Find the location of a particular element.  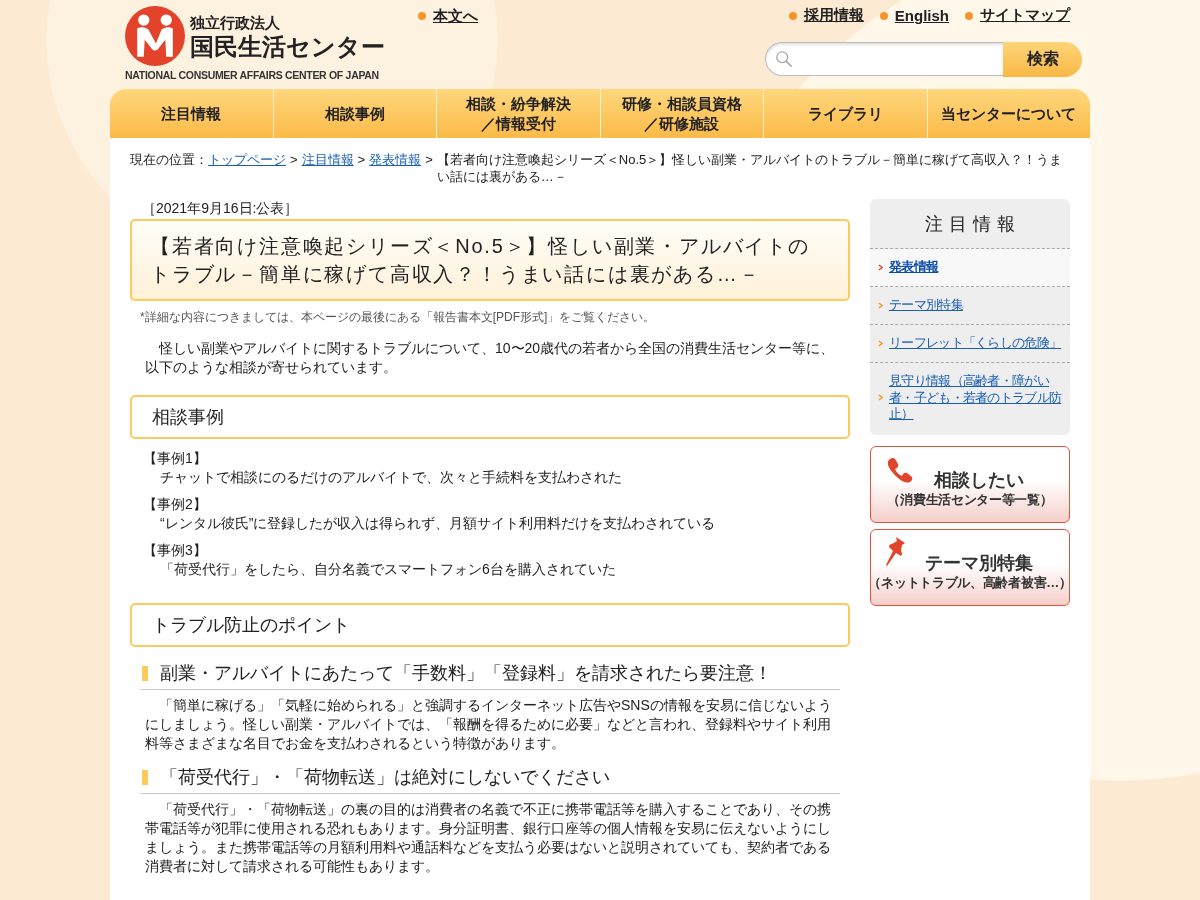

organization-english-name: NATIONAL CONSUMER AFFAIRS CENTER OF JAPAN is located at coordinates (252, 75).